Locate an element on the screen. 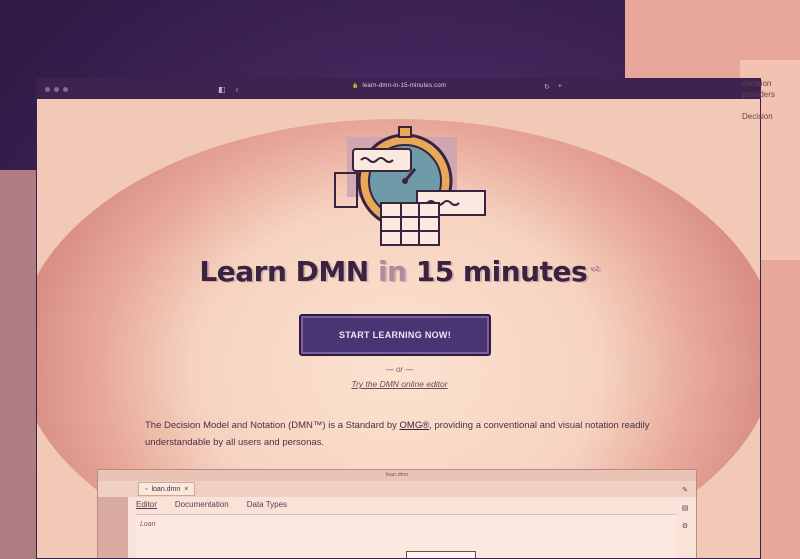 The image size is (800, 559). editor-tabbar: ▫ loan.dmn × is located at coordinates (397, 489).